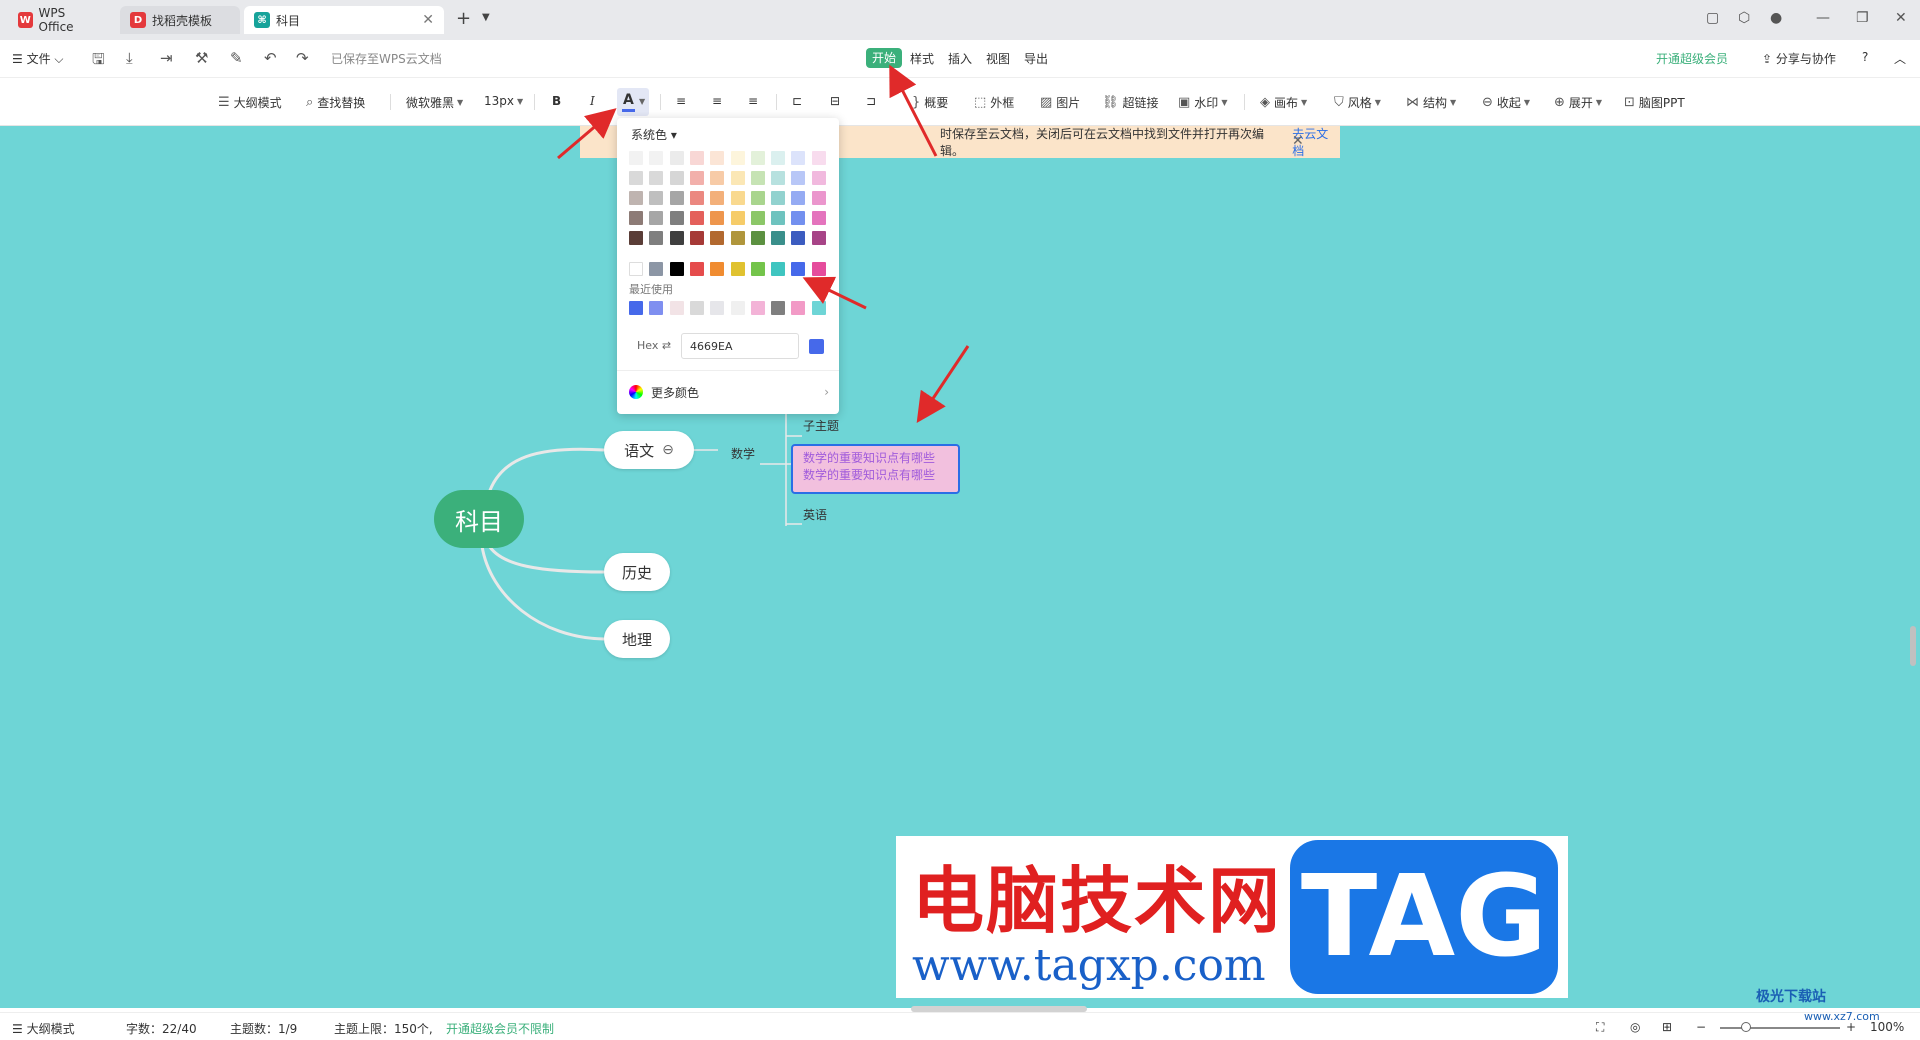 The image size is (1920, 1040). Describe the element at coordinates (166, 58) in the screenshot. I see `export-icon: ⇥` at that location.